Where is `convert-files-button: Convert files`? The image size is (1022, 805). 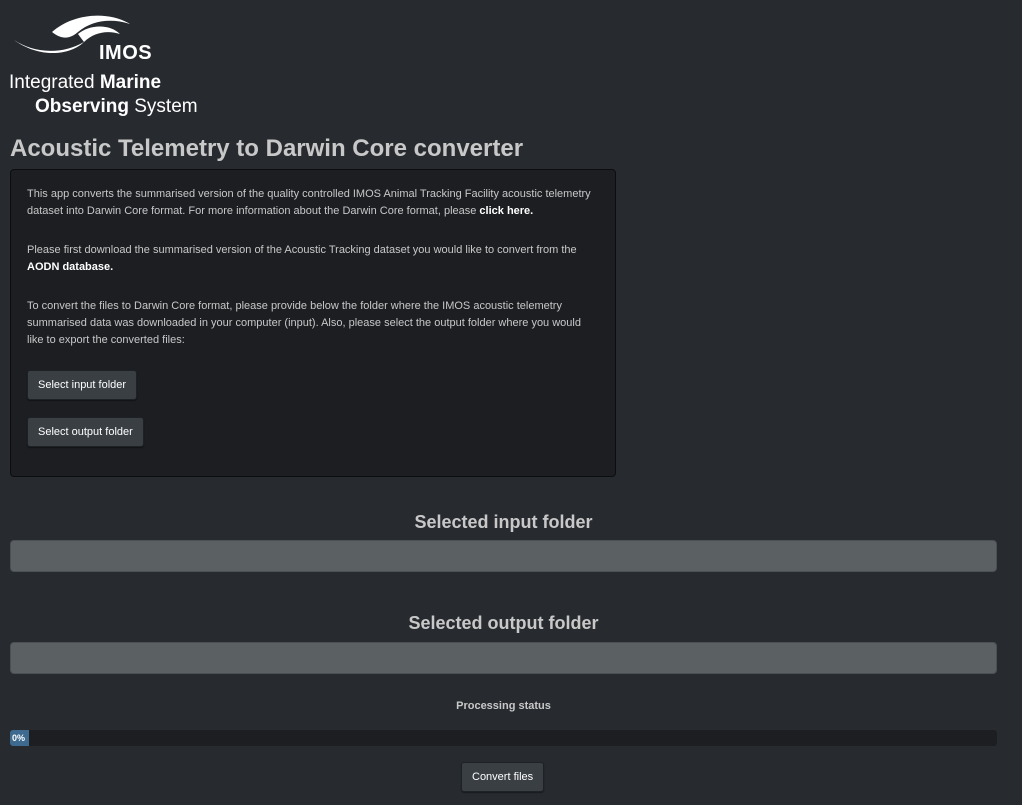
convert-files-button: Convert files is located at coordinates (503, 777).